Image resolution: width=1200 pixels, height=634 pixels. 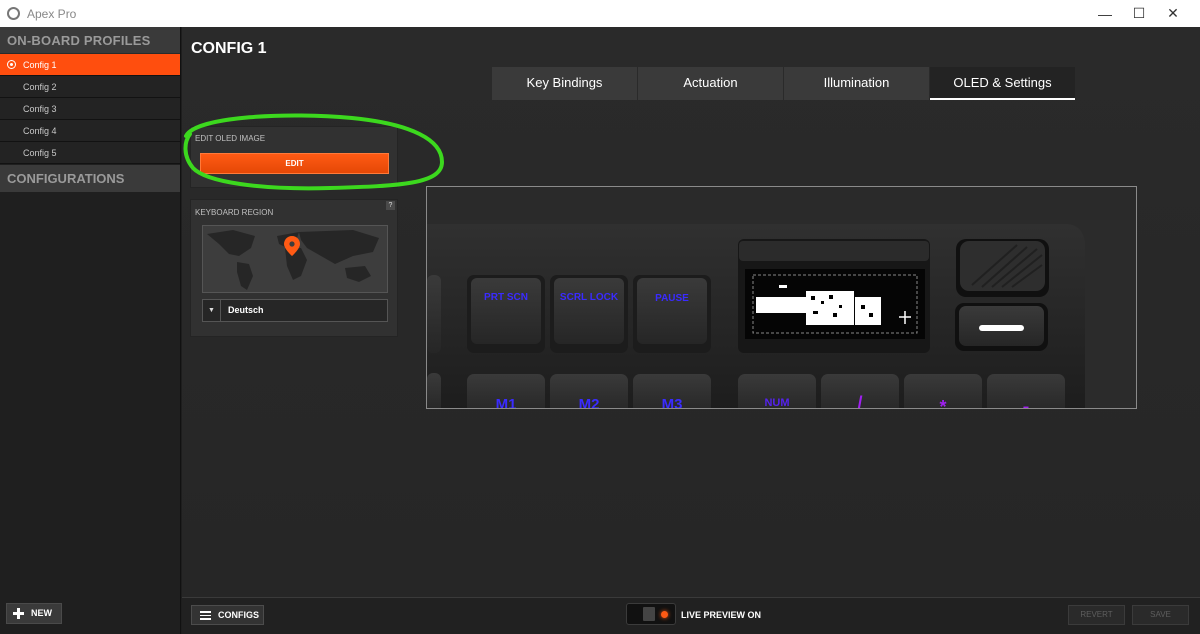 I want to click on keyboard-region-panel: KEYBOARD REGION ? ▼ Deutsch, so click(x=294, y=268).